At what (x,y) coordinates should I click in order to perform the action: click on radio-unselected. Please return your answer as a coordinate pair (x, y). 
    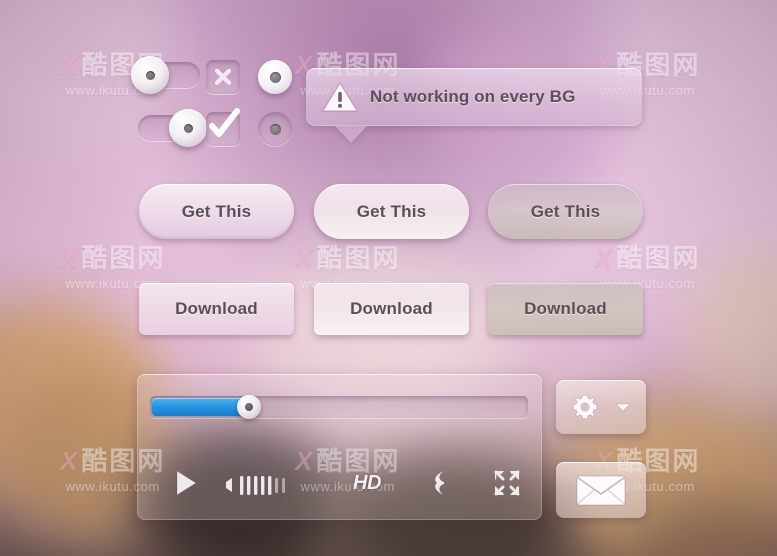
    Looking at the image, I should click on (275, 129).